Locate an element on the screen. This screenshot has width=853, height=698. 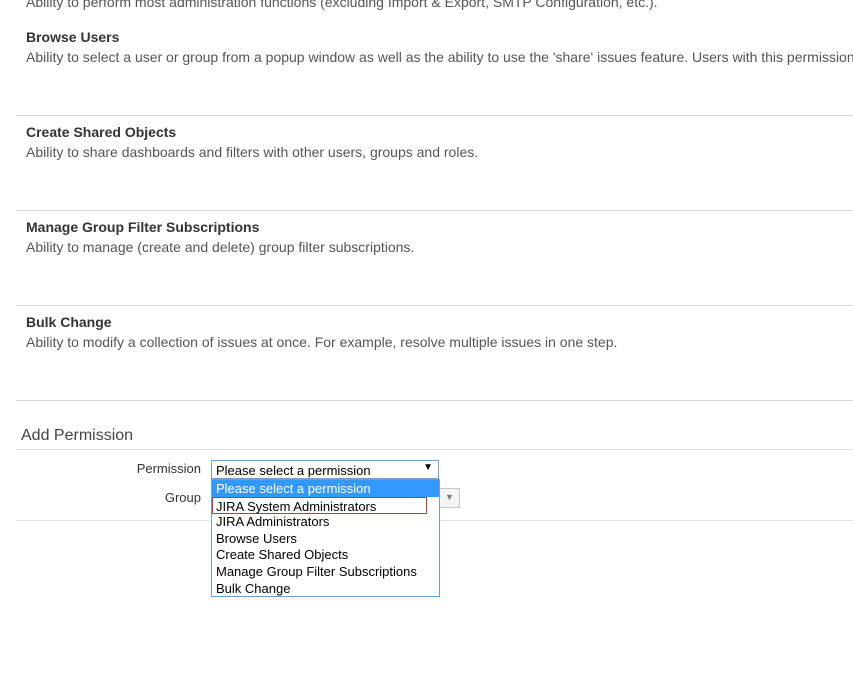
permission-title: Browse Users is located at coordinates (73, 37).